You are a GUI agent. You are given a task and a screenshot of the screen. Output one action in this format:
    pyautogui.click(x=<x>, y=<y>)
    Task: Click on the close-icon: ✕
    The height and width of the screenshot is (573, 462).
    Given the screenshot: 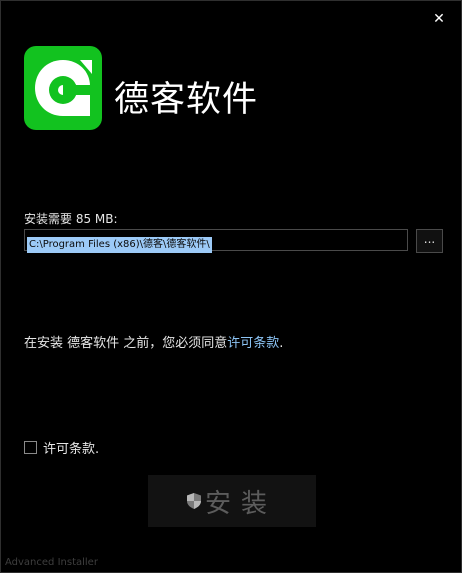 What is the action you would take?
    pyautogui.click(x=439, y=19)
    